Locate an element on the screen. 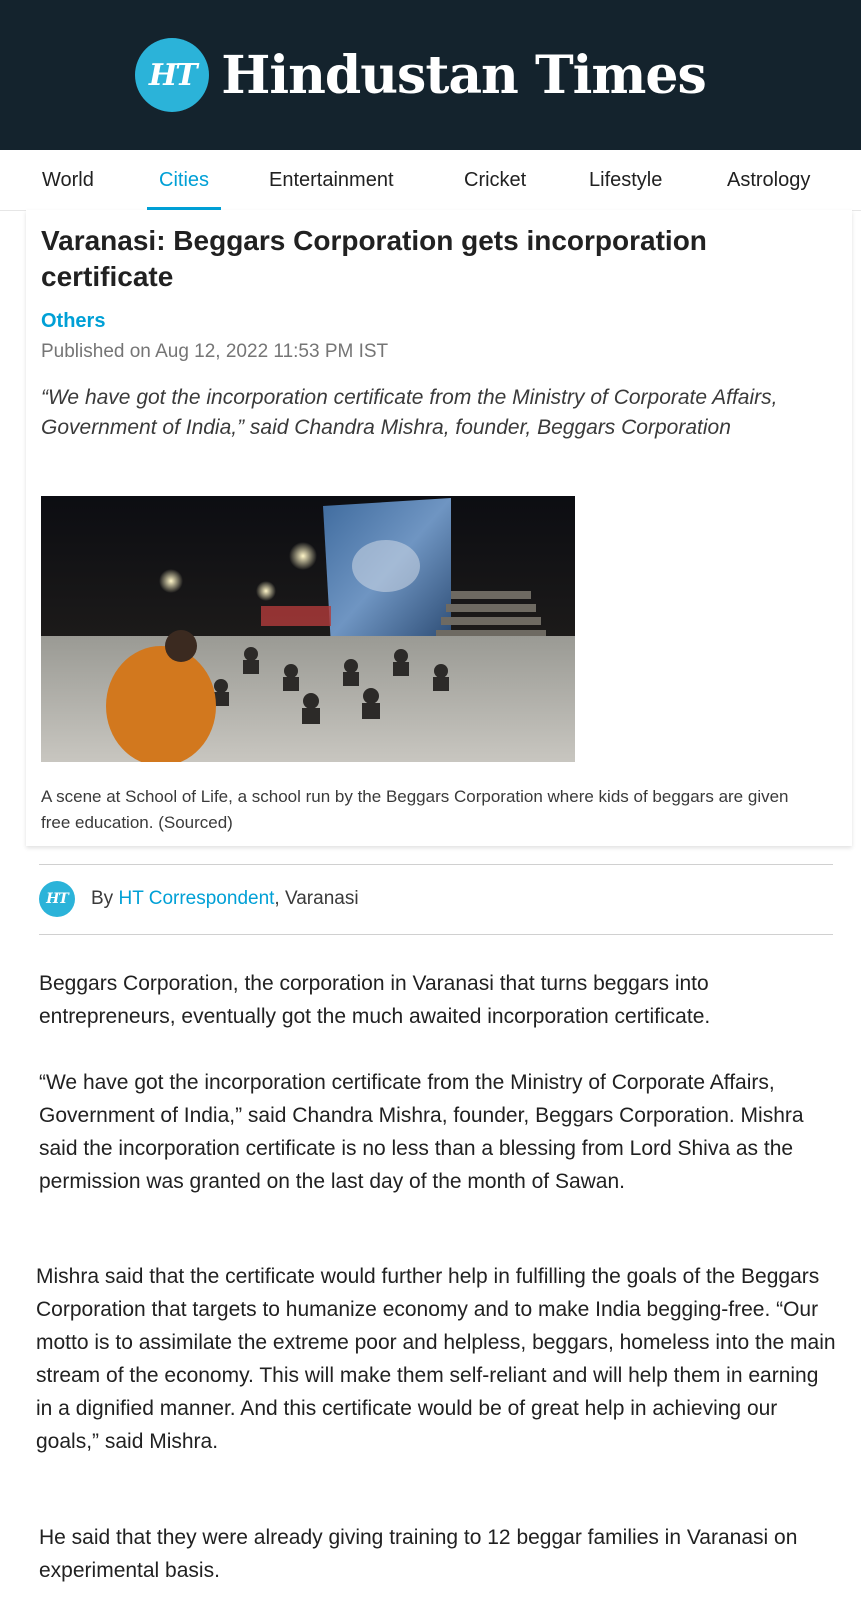  site-logo: HT Hindustan Times is located at coordinates (421, 75).